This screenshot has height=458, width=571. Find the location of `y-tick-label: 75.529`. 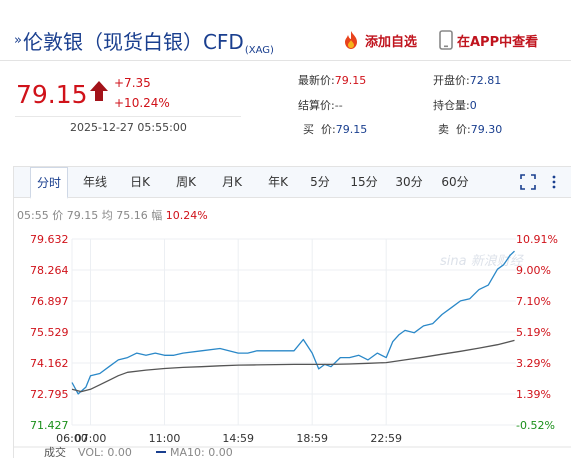

y-tick-label: 75.529 is located at coordinates (49, 332).